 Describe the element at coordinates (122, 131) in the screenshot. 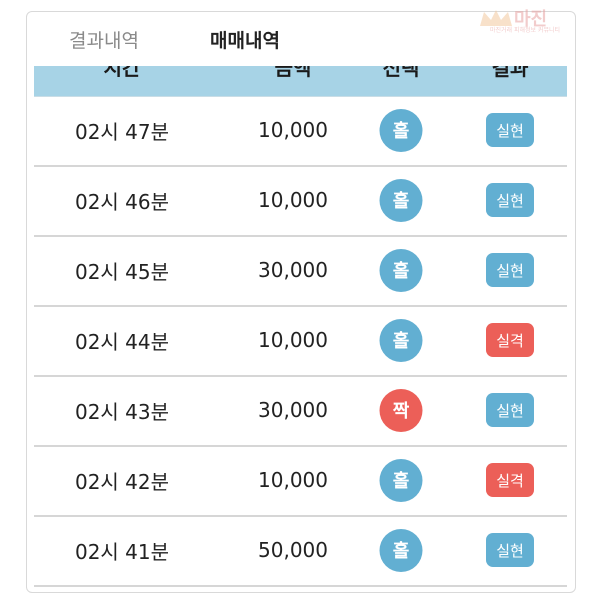

I see `row-time: 02시 47분` at that location.